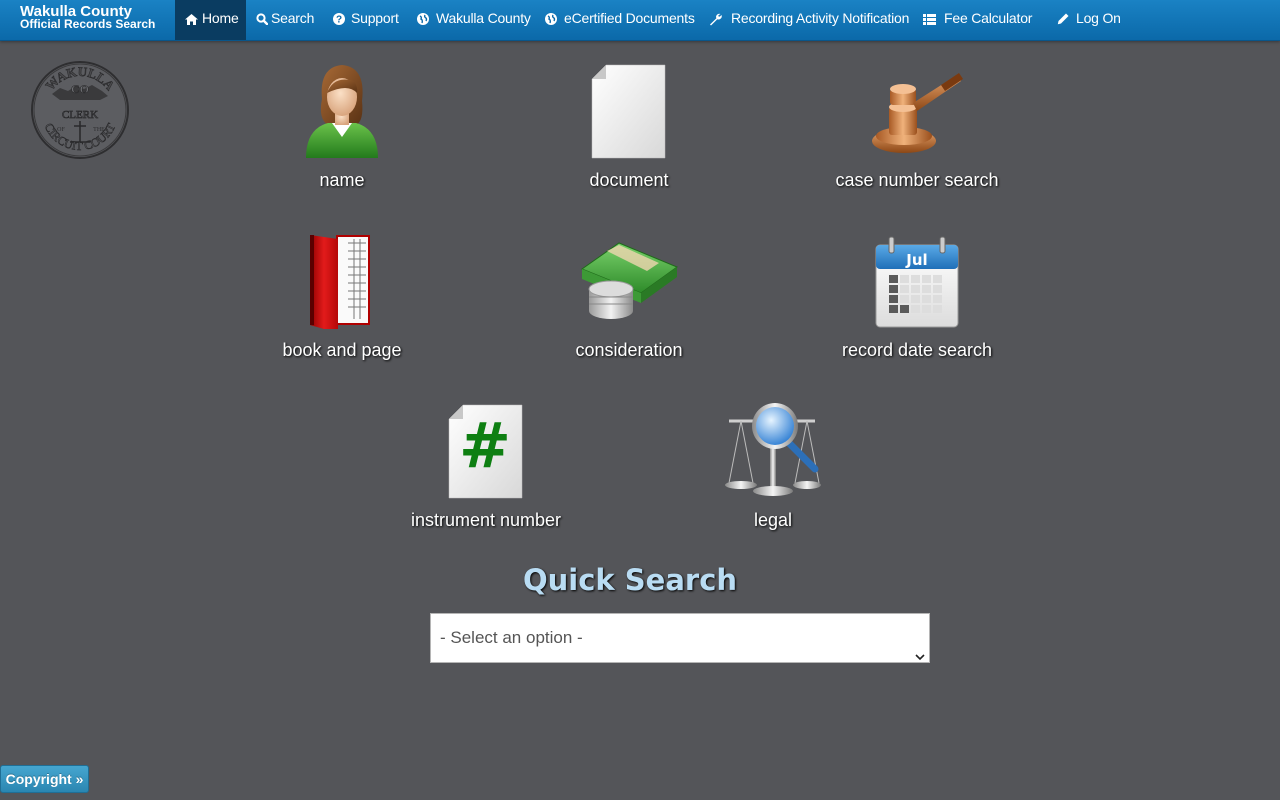 The width and height of the screenshot is (1280, 800). I want to click on tile-label-case-number: case number search, so click(917, 180).